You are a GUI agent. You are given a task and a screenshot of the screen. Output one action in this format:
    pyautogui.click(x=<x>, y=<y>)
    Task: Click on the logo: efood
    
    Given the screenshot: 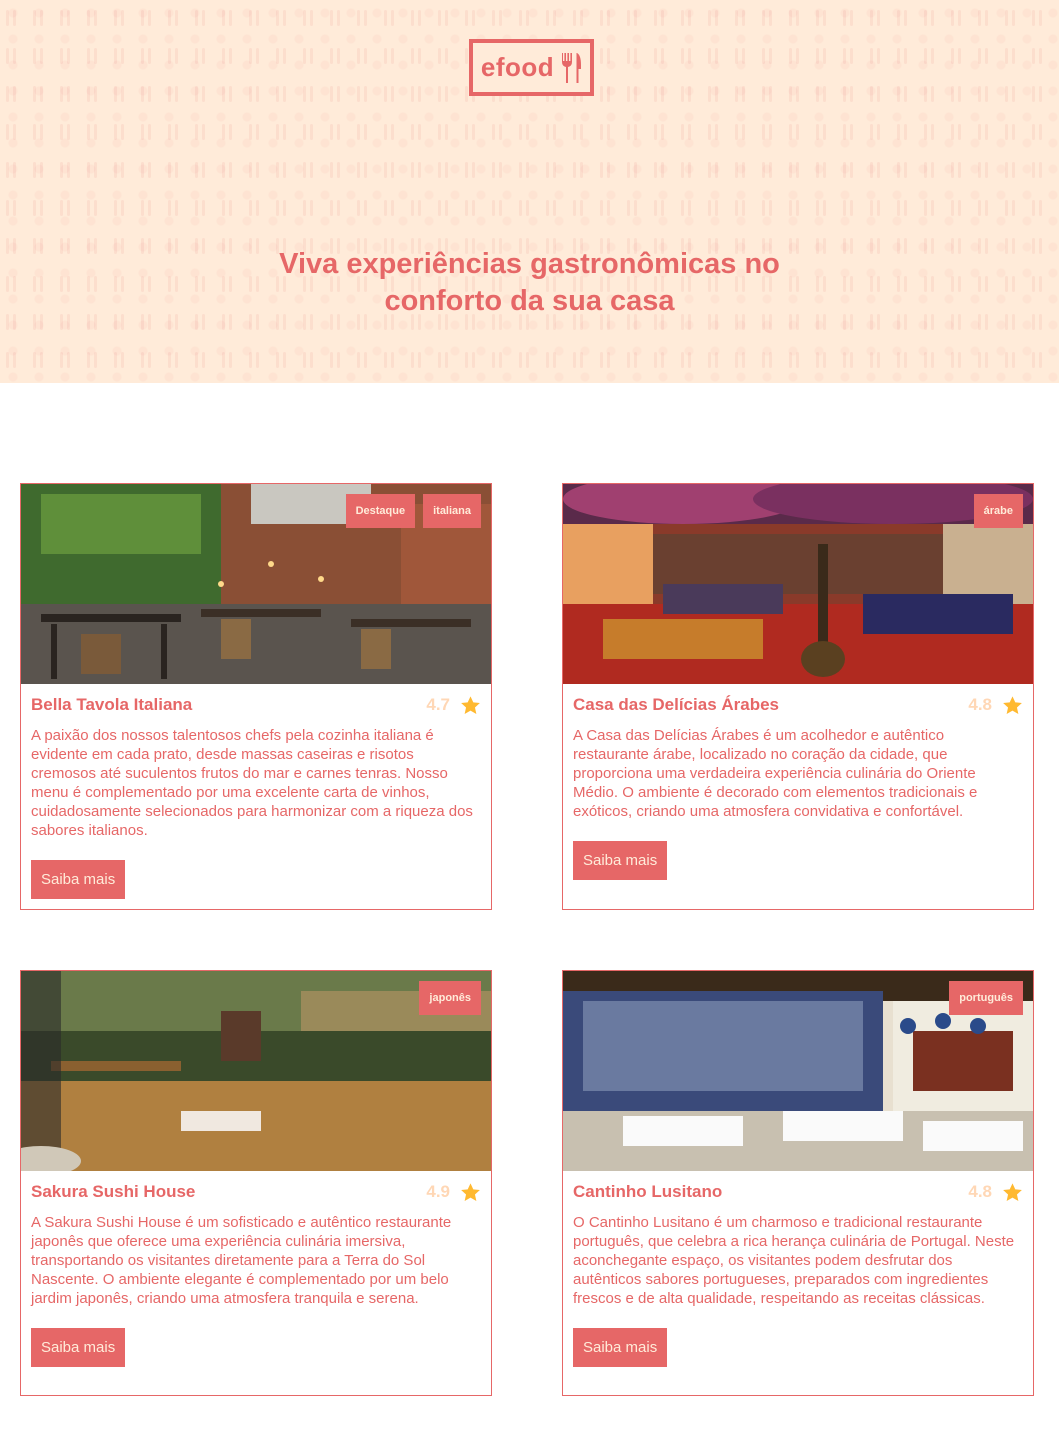 What is the action you would take?
    pyautogui.click(x=531, y=67)
    